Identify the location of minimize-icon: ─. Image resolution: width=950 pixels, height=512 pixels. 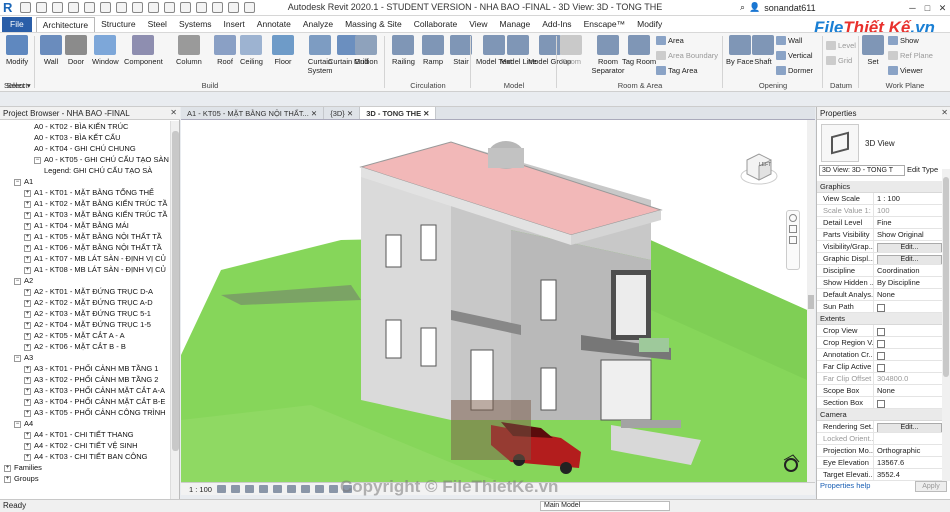
(912, 8).